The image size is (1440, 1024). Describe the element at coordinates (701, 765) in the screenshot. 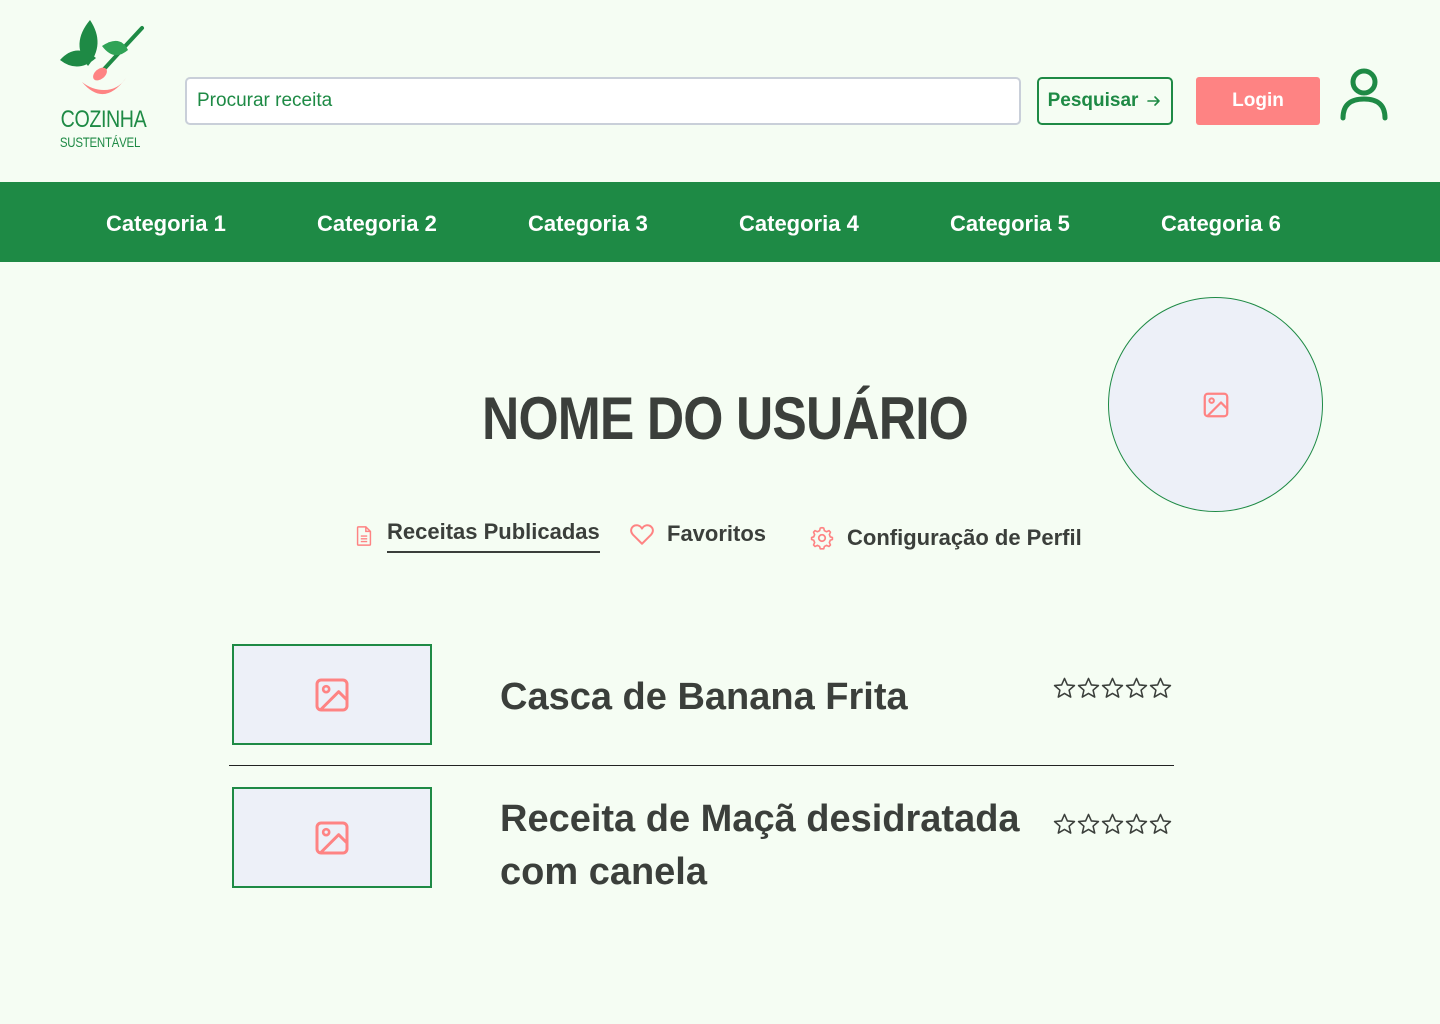

I see `divider` at that location.